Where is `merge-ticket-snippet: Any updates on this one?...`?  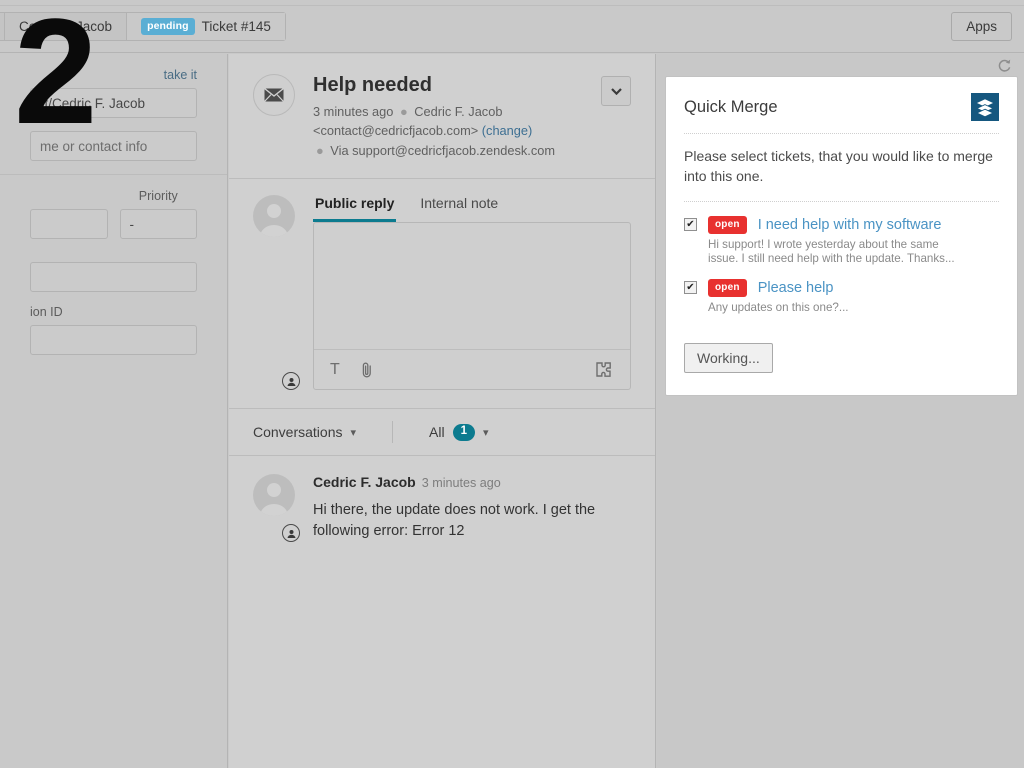
merge-ticket-snippet: Any updates on this one?... is located at coordinates (778, 307).